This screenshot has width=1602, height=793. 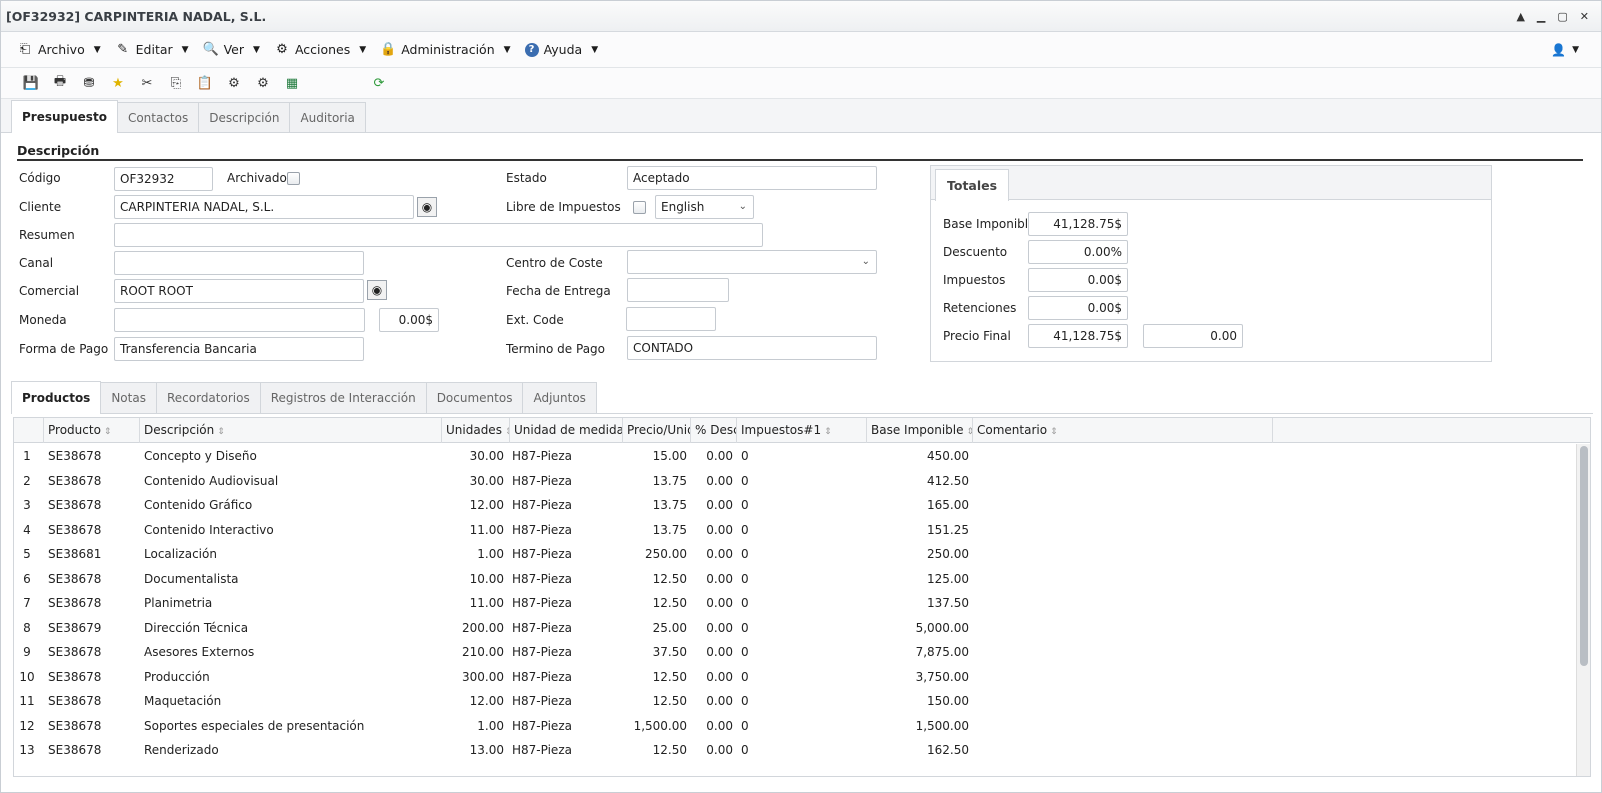 What do you see at coordinates (742, 206) in the screenshot?
I see `chevron-down-icon: ⌄` at bounding box center [742, 206].